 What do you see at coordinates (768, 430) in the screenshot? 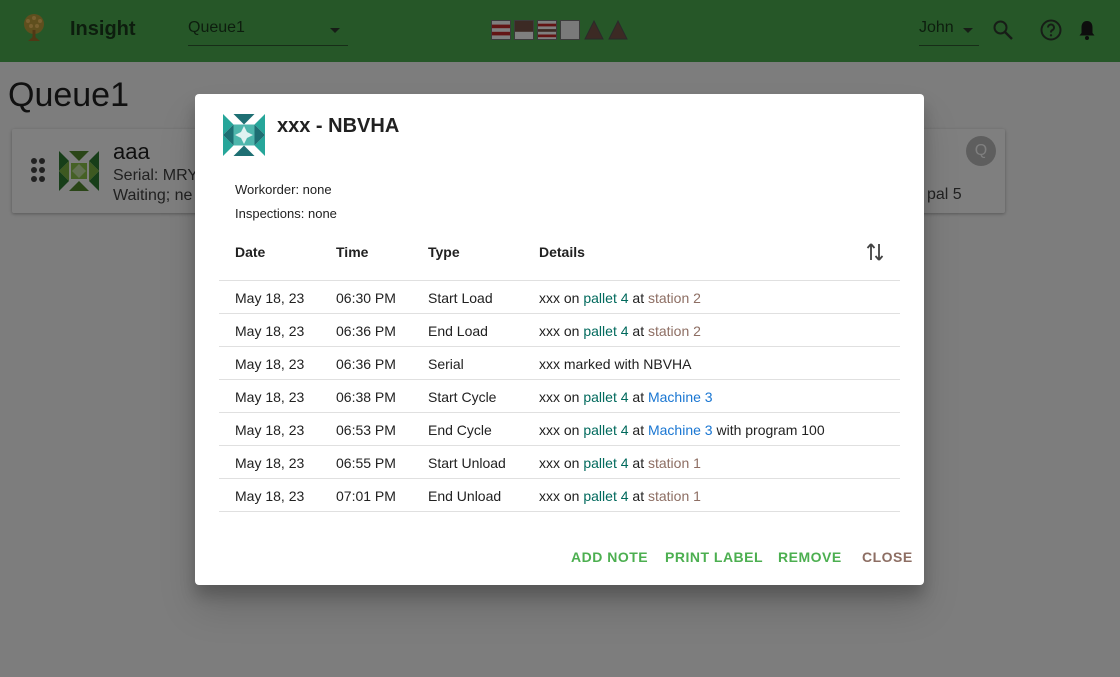
I see `details-text: with program 100` at bounding box center [768, 430].